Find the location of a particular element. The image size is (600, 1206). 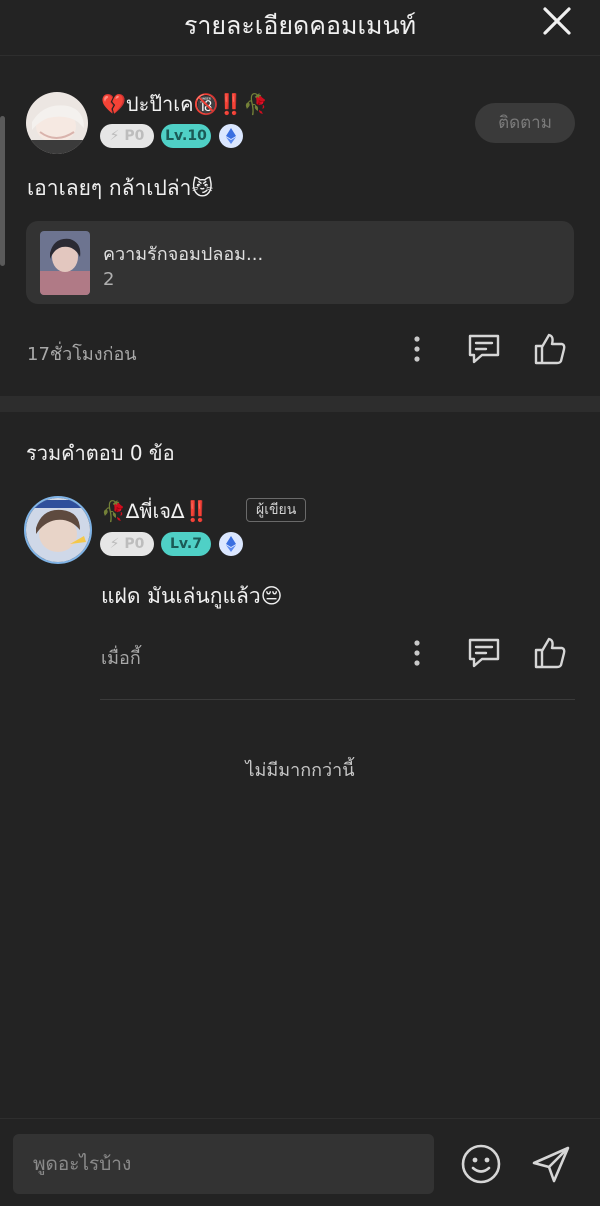

no-more-text: ไม่มีมากกว่านี้ is located at coordinates (300, 770).